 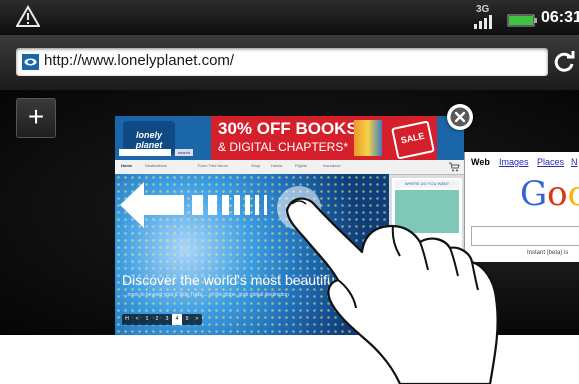 What do you see at coordinates (277, 165) in the screenshot?
I see `lp-nav-item: Hotels` at bounding box center [277, 165].